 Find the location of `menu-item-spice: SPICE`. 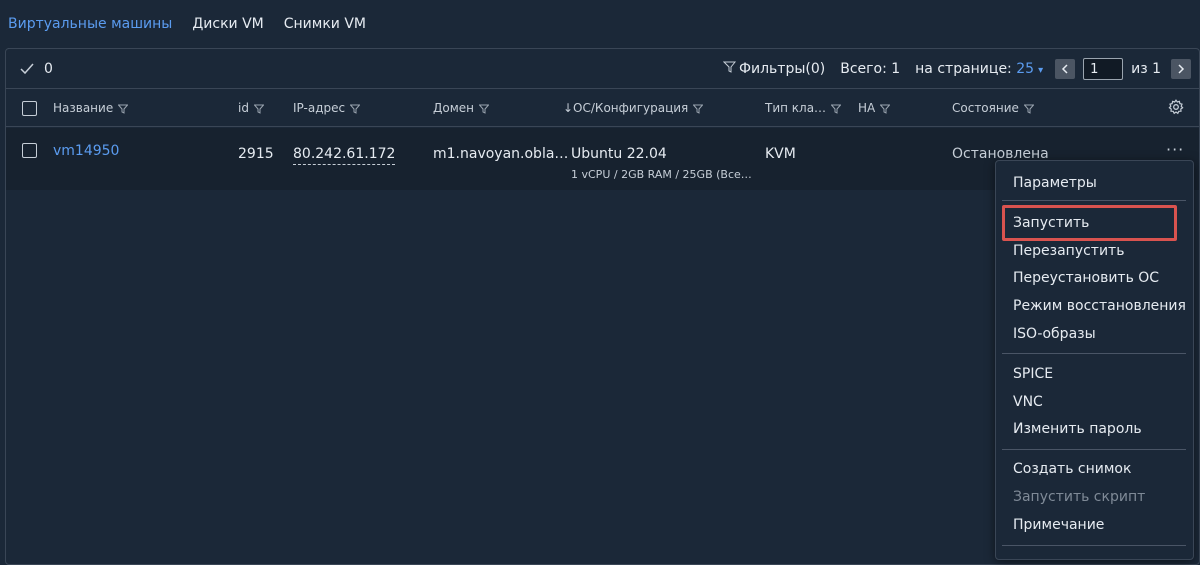

menu-item-spice: SPICE is located at coordinates (1033, 374).